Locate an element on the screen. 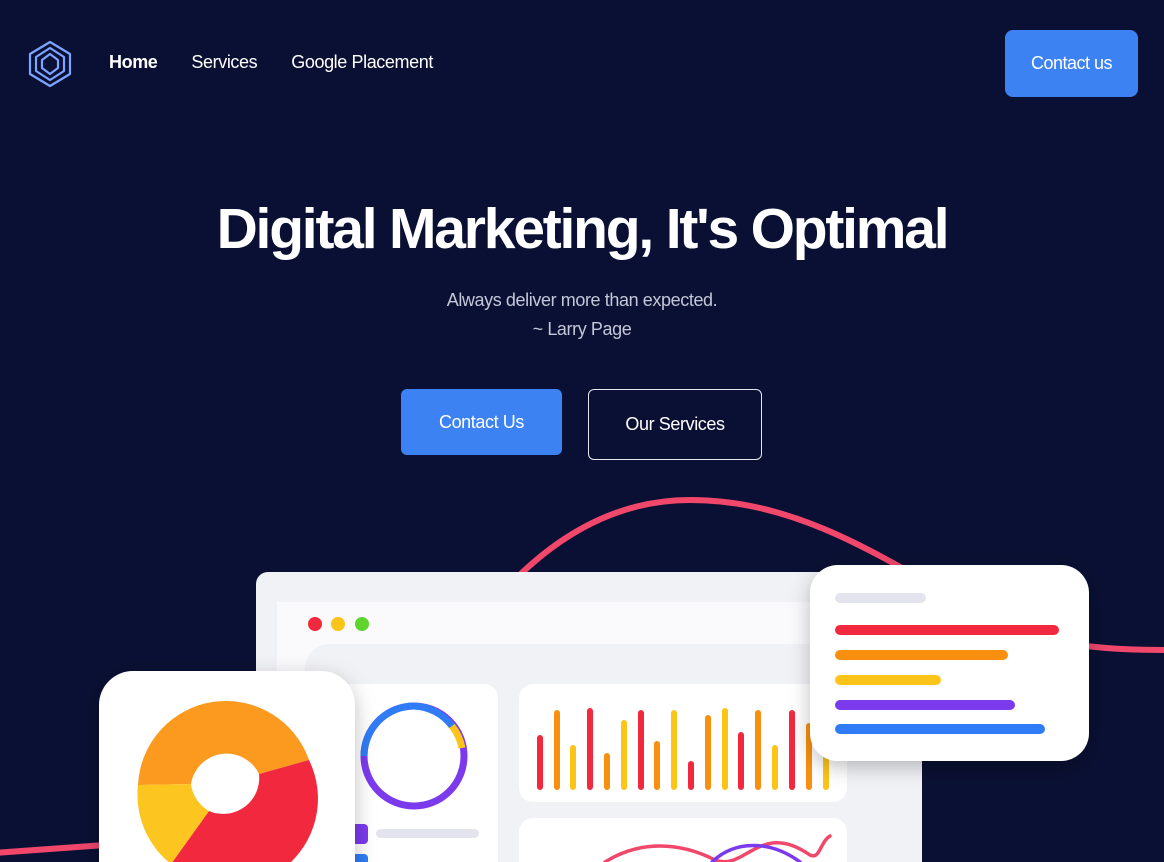 This screenshot has width=1164, height=862. contact-us-button: Contact Us is located at coordinates (481, 422).